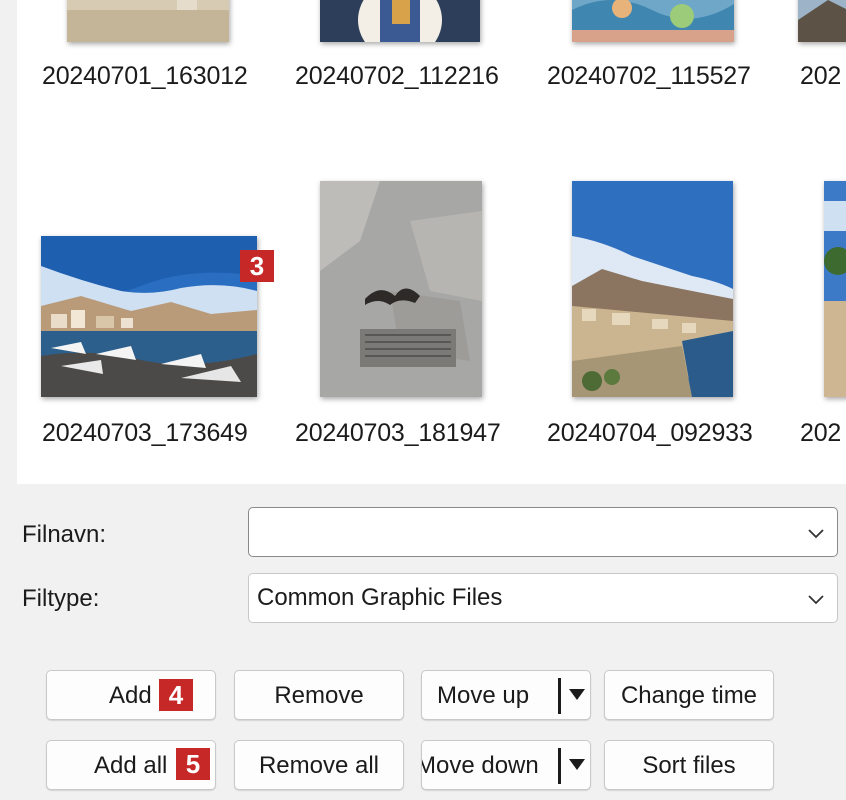 The image size is (846, 800). What do you see at coordinates (650, 433) in the screenshot?
I see `thumbnail-caption: 20240704_092933` at bounding box center [650, 433].